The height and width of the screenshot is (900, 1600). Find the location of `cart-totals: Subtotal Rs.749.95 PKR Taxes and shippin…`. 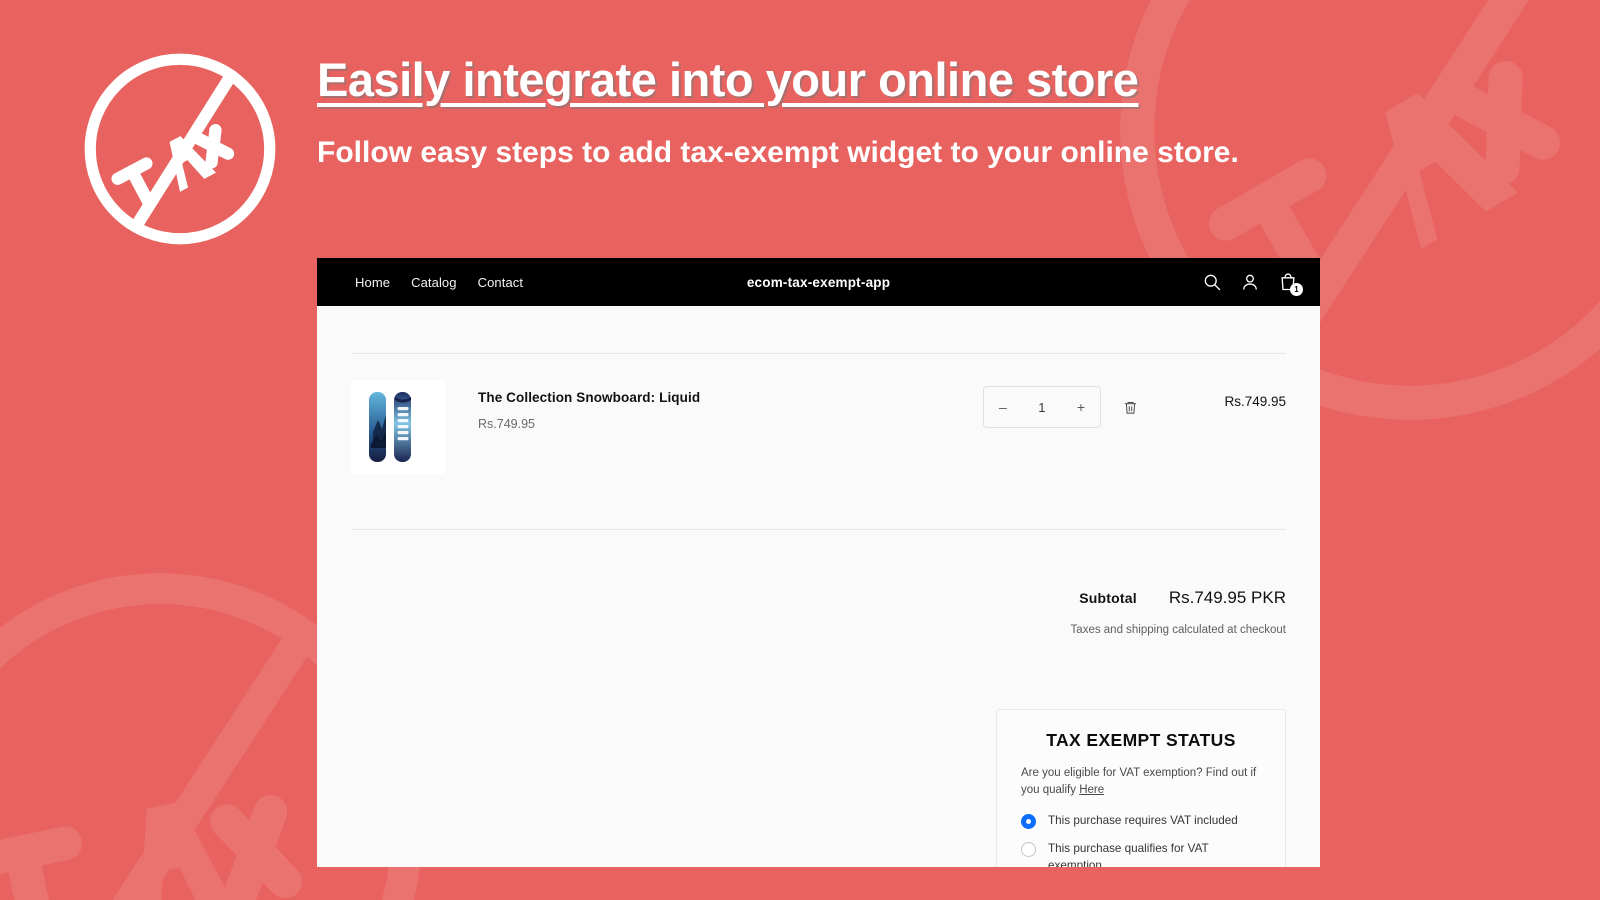

cart-totals: Subtotal Rs.749.95 PKR Taxes and shippin… is located at coordinates (818, 612).